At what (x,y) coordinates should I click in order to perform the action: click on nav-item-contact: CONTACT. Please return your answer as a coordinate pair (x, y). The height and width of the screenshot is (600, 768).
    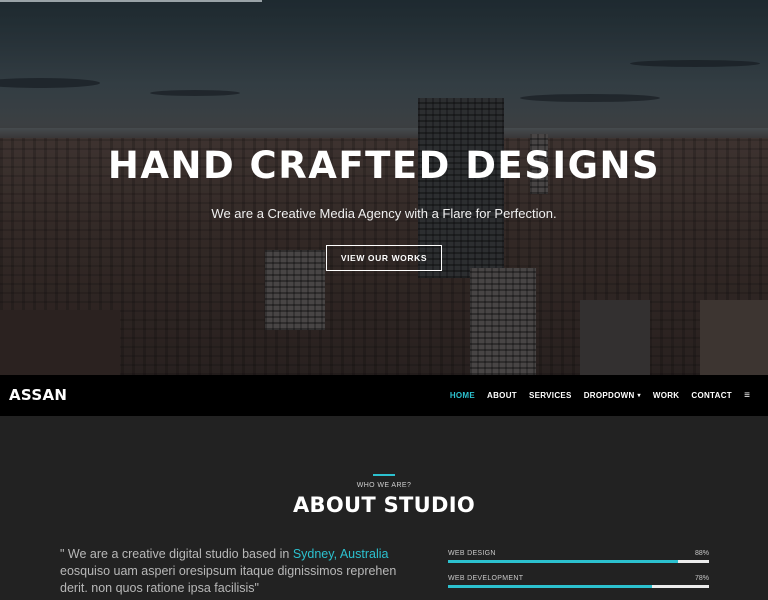
    Looking at the image, I should click on (711, 395).